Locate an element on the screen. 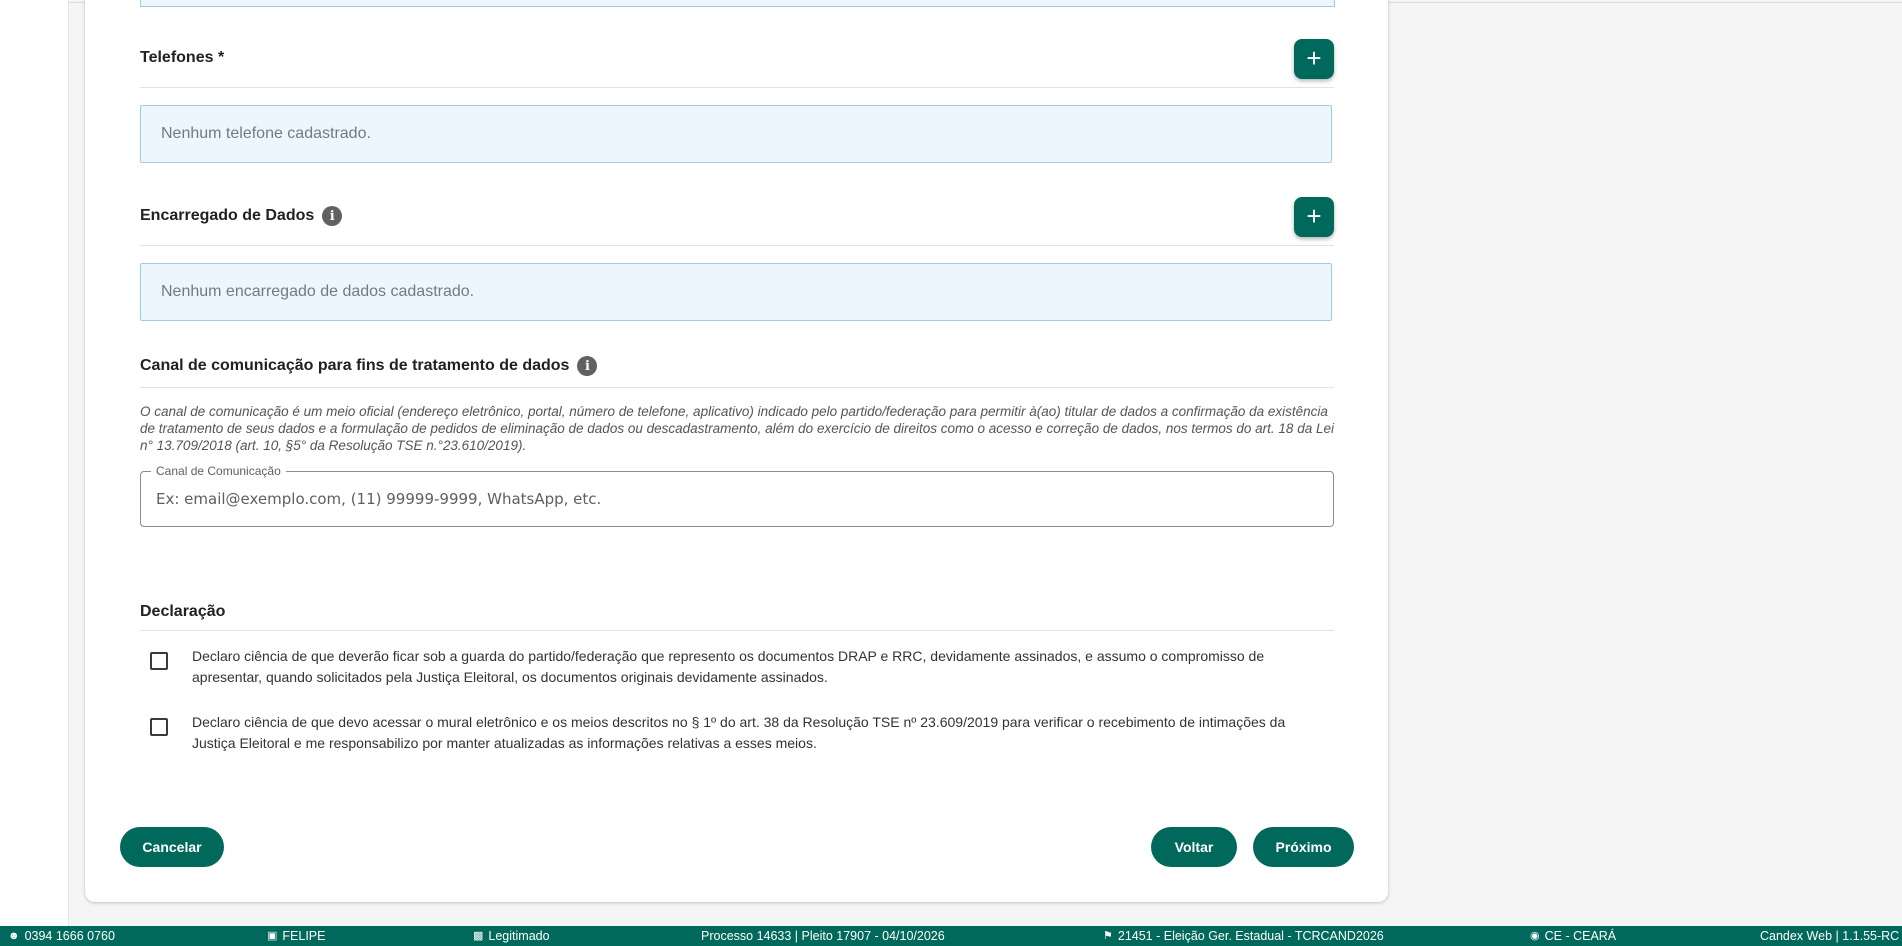  declaration-title-text: Declaração is located at coordinates (183, 611).